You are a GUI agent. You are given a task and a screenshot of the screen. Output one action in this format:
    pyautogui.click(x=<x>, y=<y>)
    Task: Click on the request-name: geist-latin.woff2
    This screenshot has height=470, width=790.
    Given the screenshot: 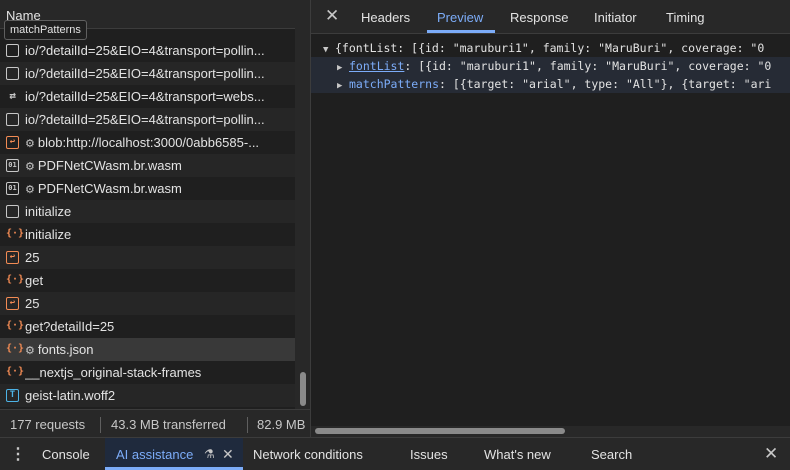 What is the action you would take?
    pyautogui.click(x=158, y=395)
    